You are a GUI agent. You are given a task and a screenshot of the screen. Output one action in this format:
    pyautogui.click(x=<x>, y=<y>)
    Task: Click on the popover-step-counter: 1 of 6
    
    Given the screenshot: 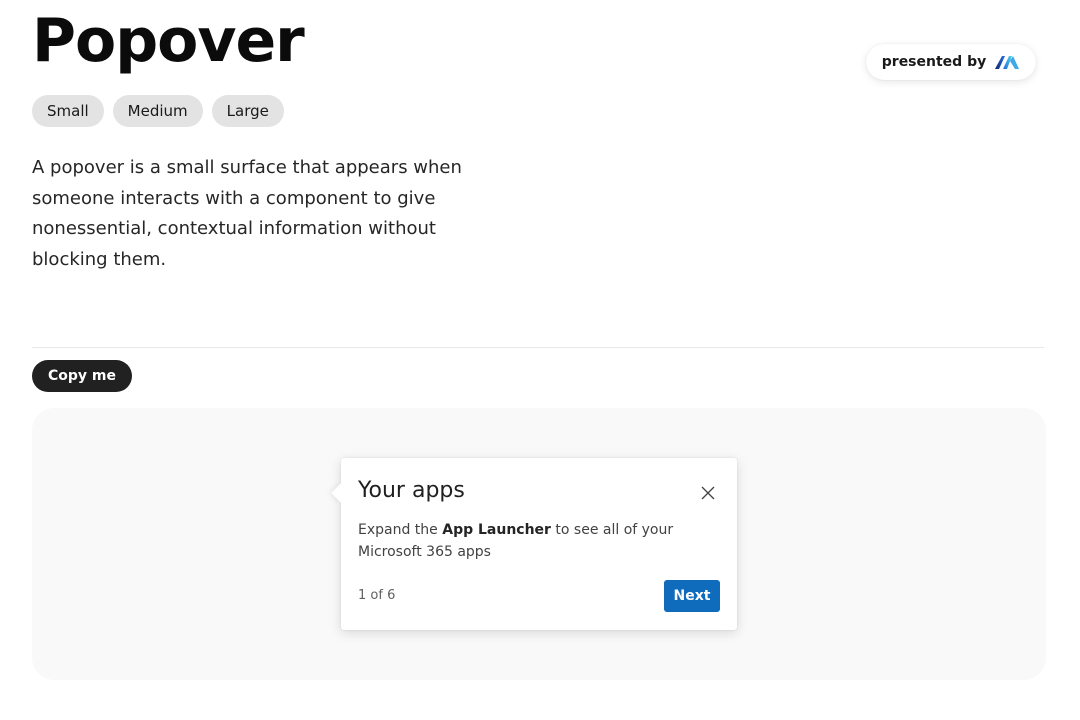 What is the action you would take?
    pyautogui.click(x=377, y=595)
    